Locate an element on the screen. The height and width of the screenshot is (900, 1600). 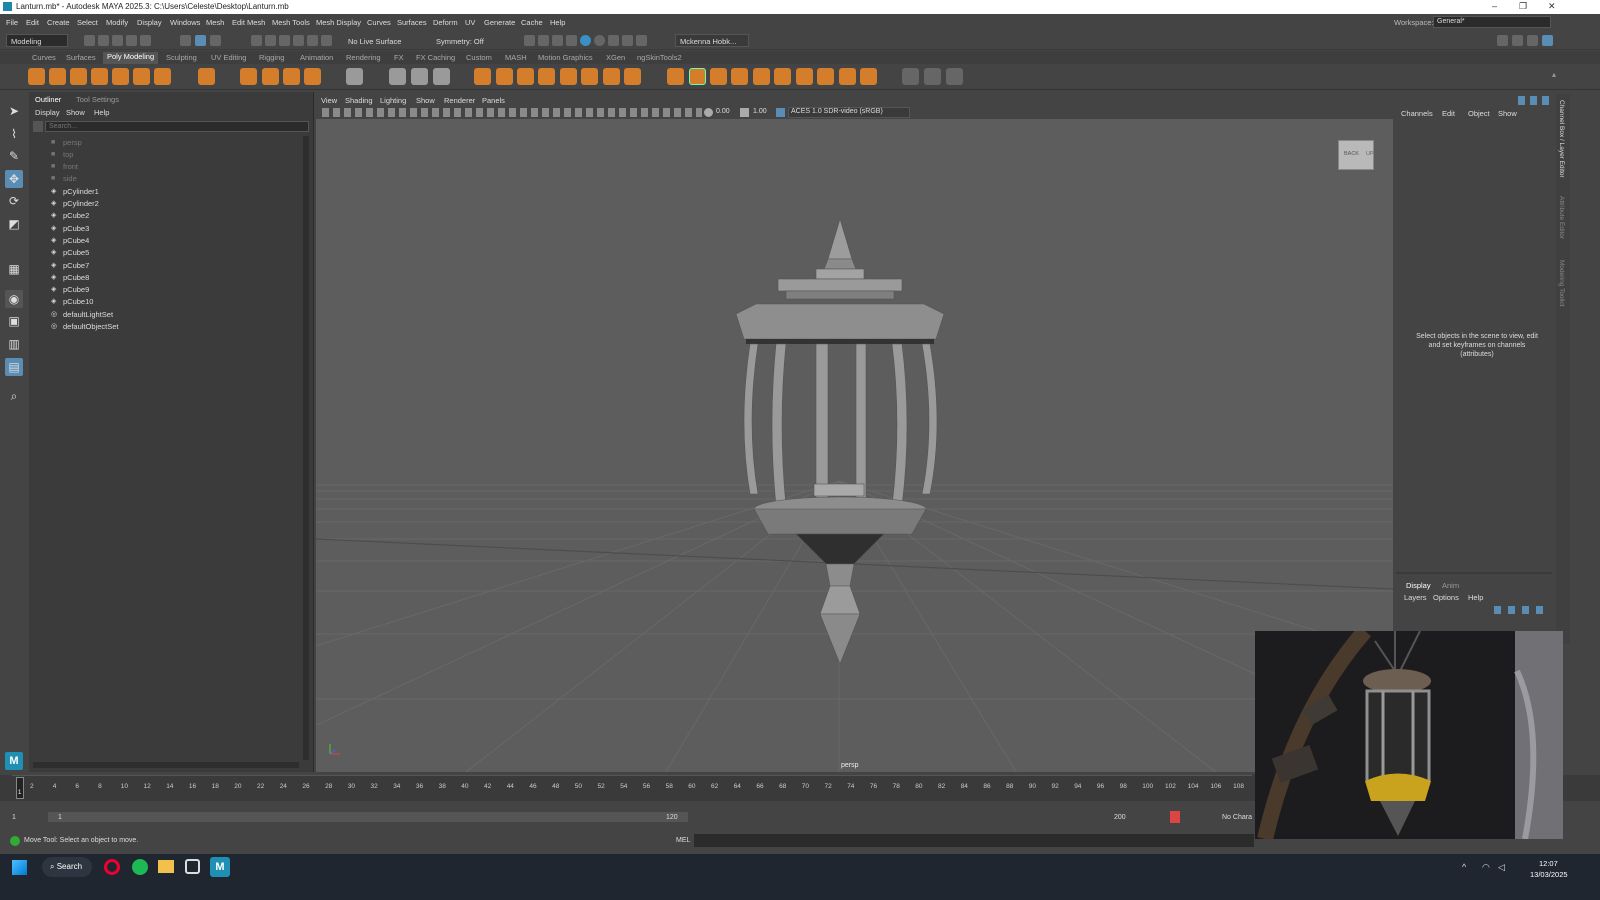
menu-windows: Windows is located at coordinates (185, 22).